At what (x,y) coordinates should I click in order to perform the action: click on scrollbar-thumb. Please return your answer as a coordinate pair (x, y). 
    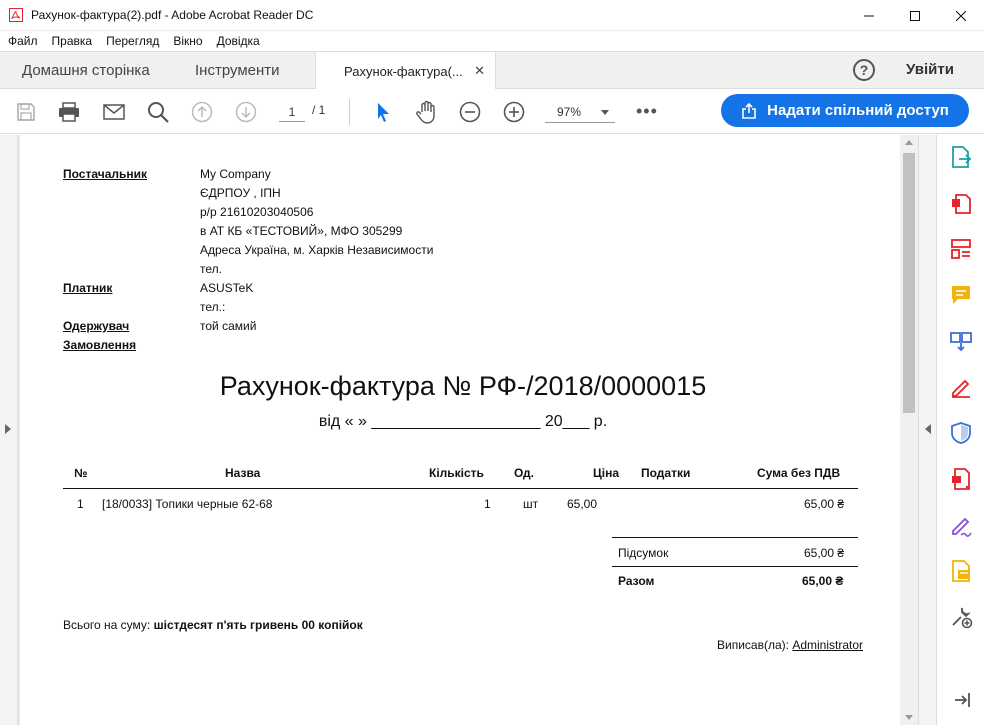
    Looking at the image, I should click on (909, 283).